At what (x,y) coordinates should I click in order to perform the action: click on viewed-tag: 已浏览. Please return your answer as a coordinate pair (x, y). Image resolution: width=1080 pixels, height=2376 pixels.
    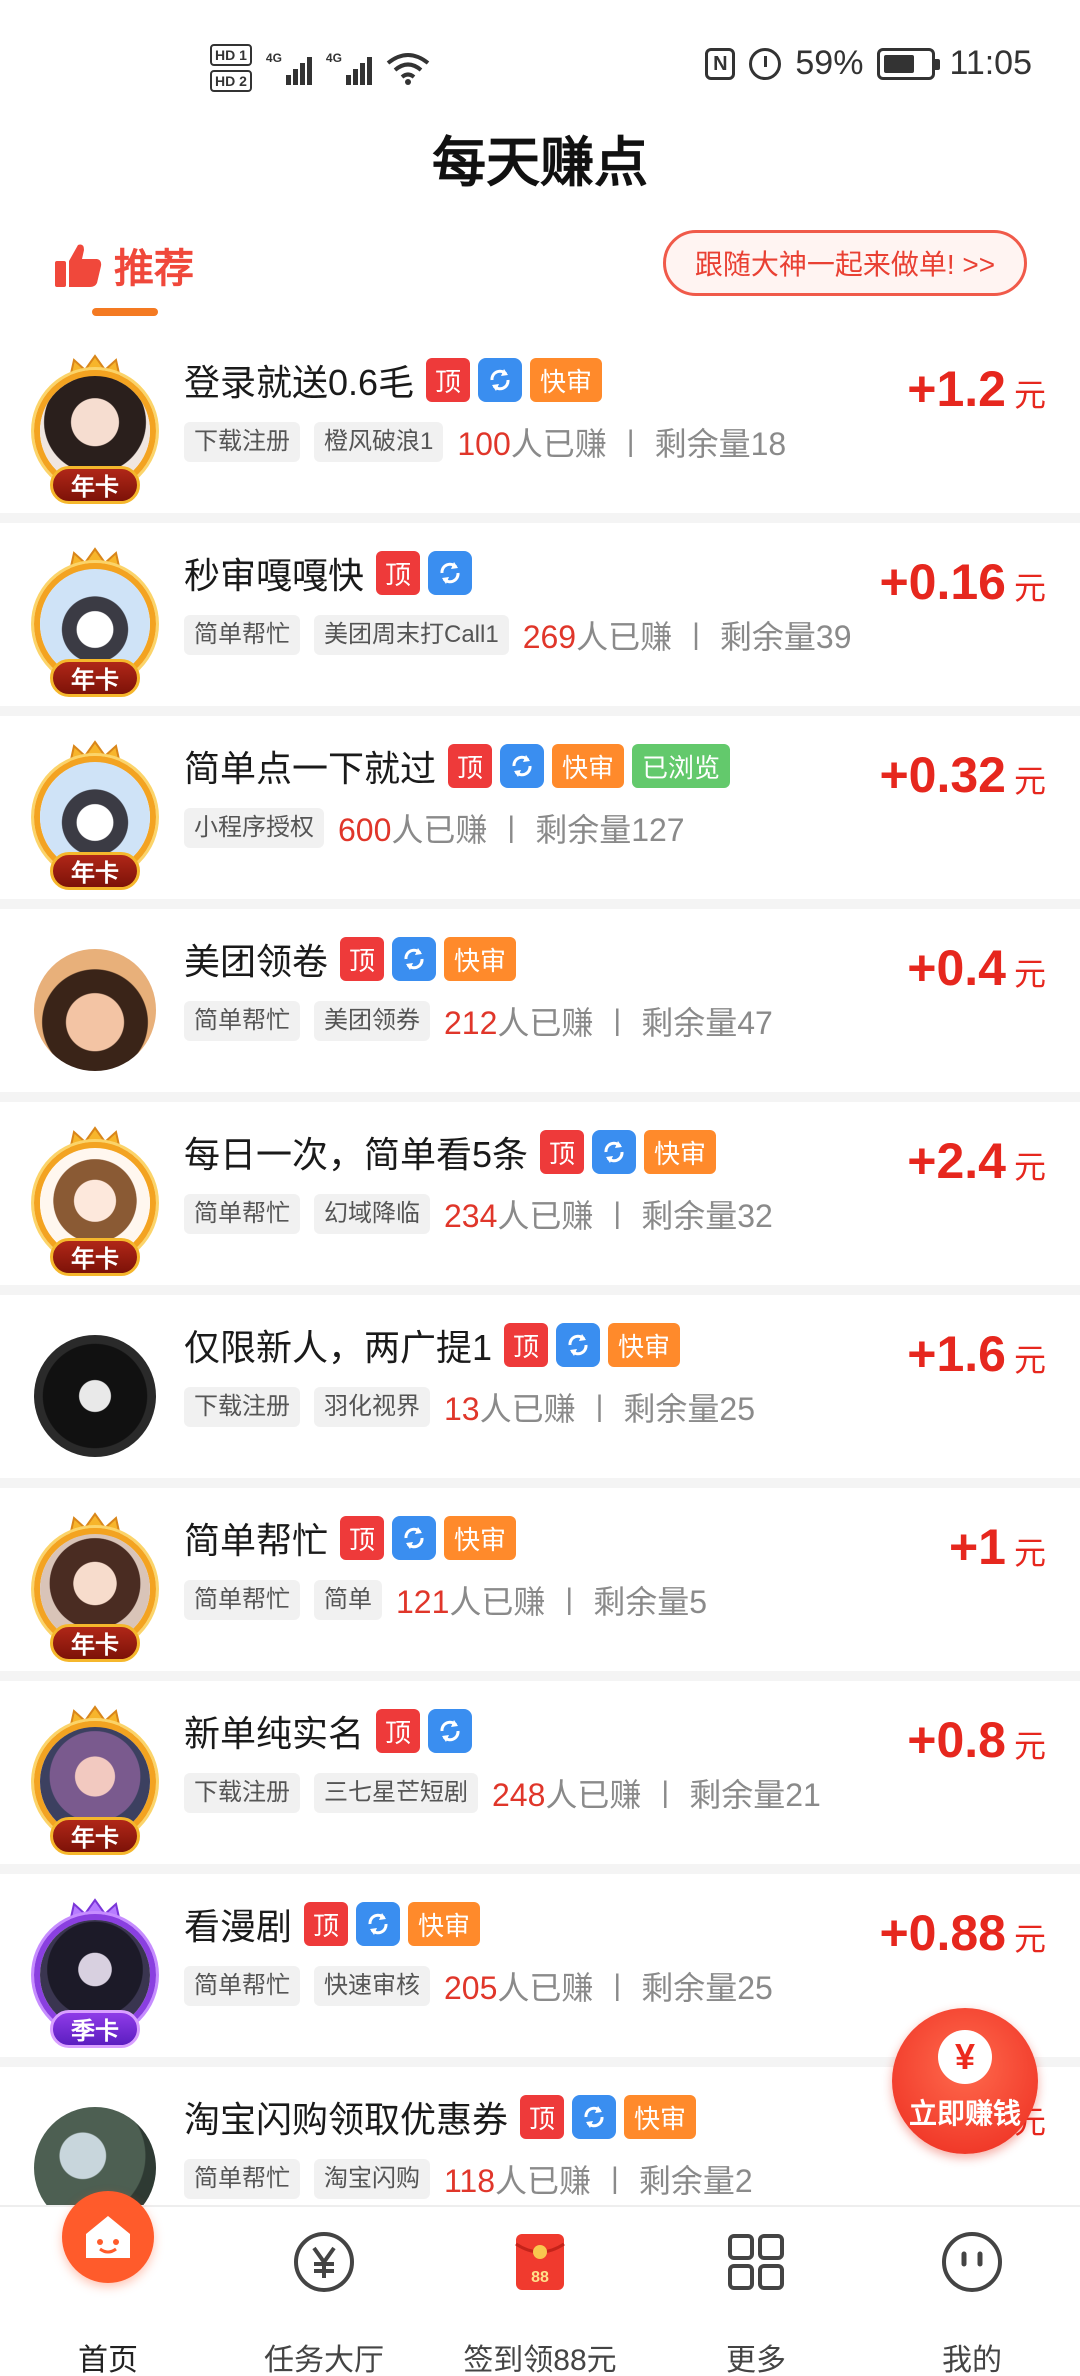
    Looking at the image, I should click on (681, 766).